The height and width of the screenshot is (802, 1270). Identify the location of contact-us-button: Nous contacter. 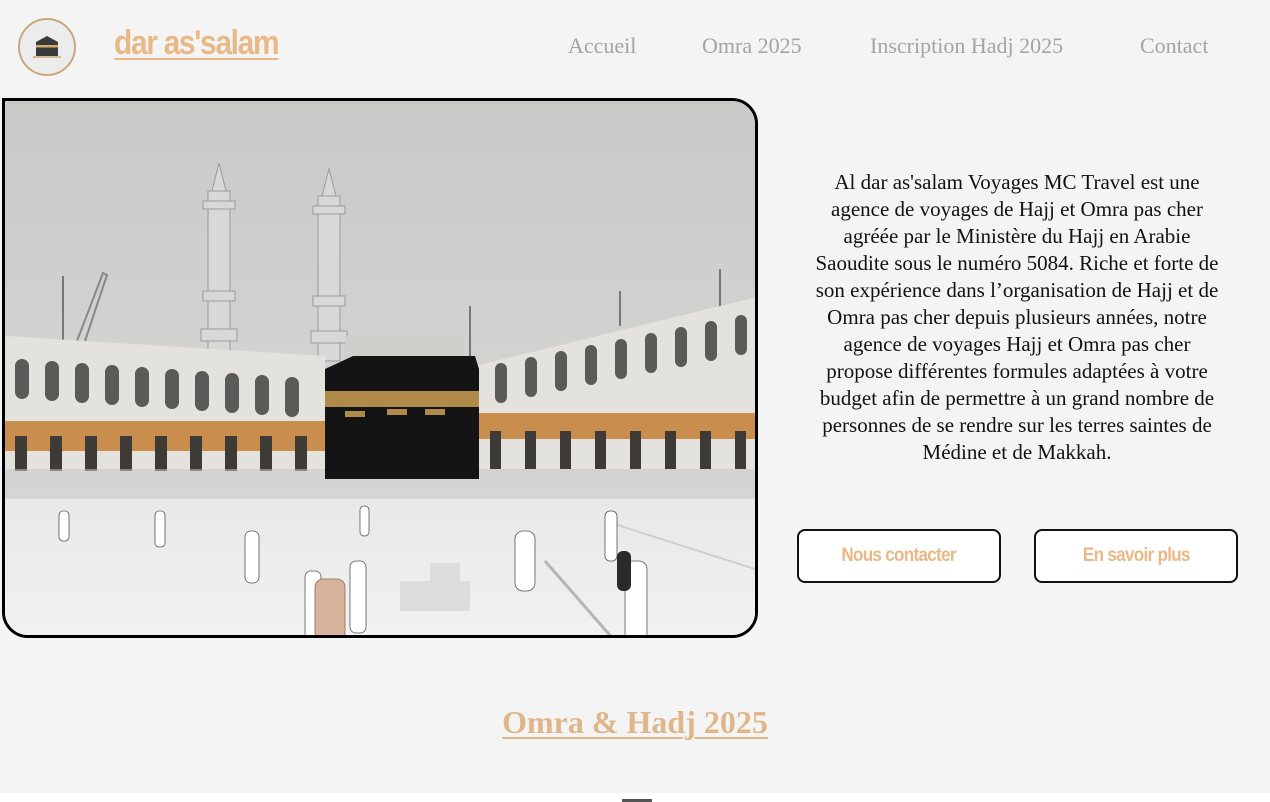
(899, 556).